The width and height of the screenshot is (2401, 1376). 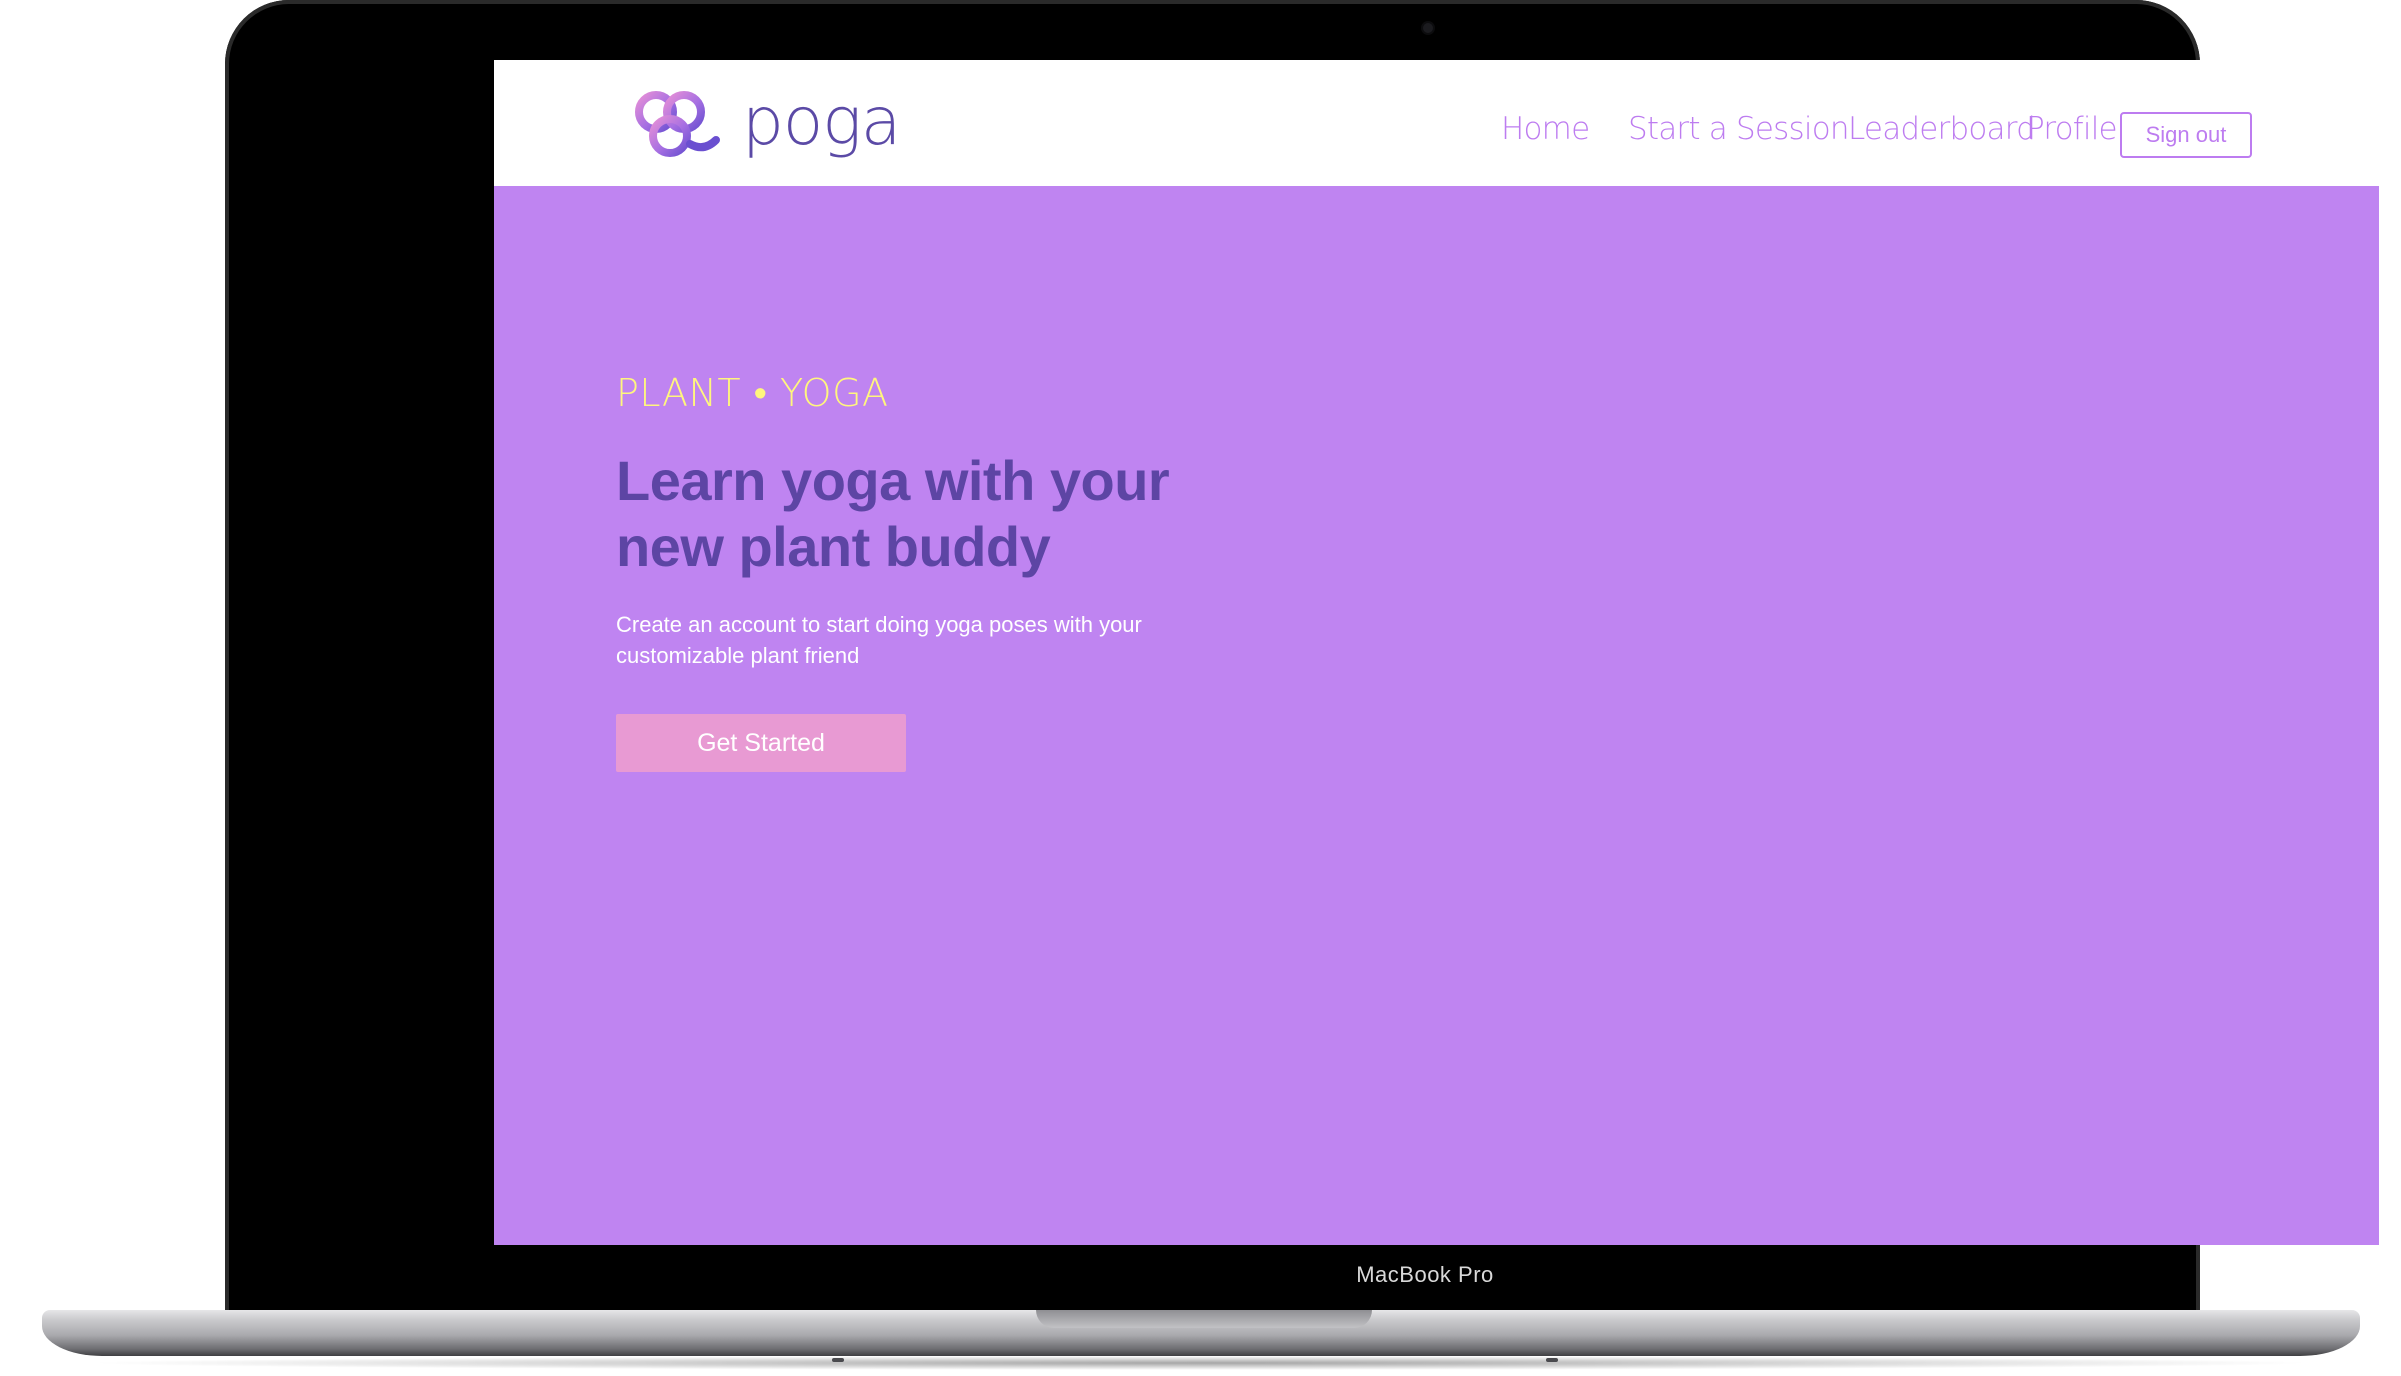 I want to click on camera-icon, so click(x=1428, y=28).